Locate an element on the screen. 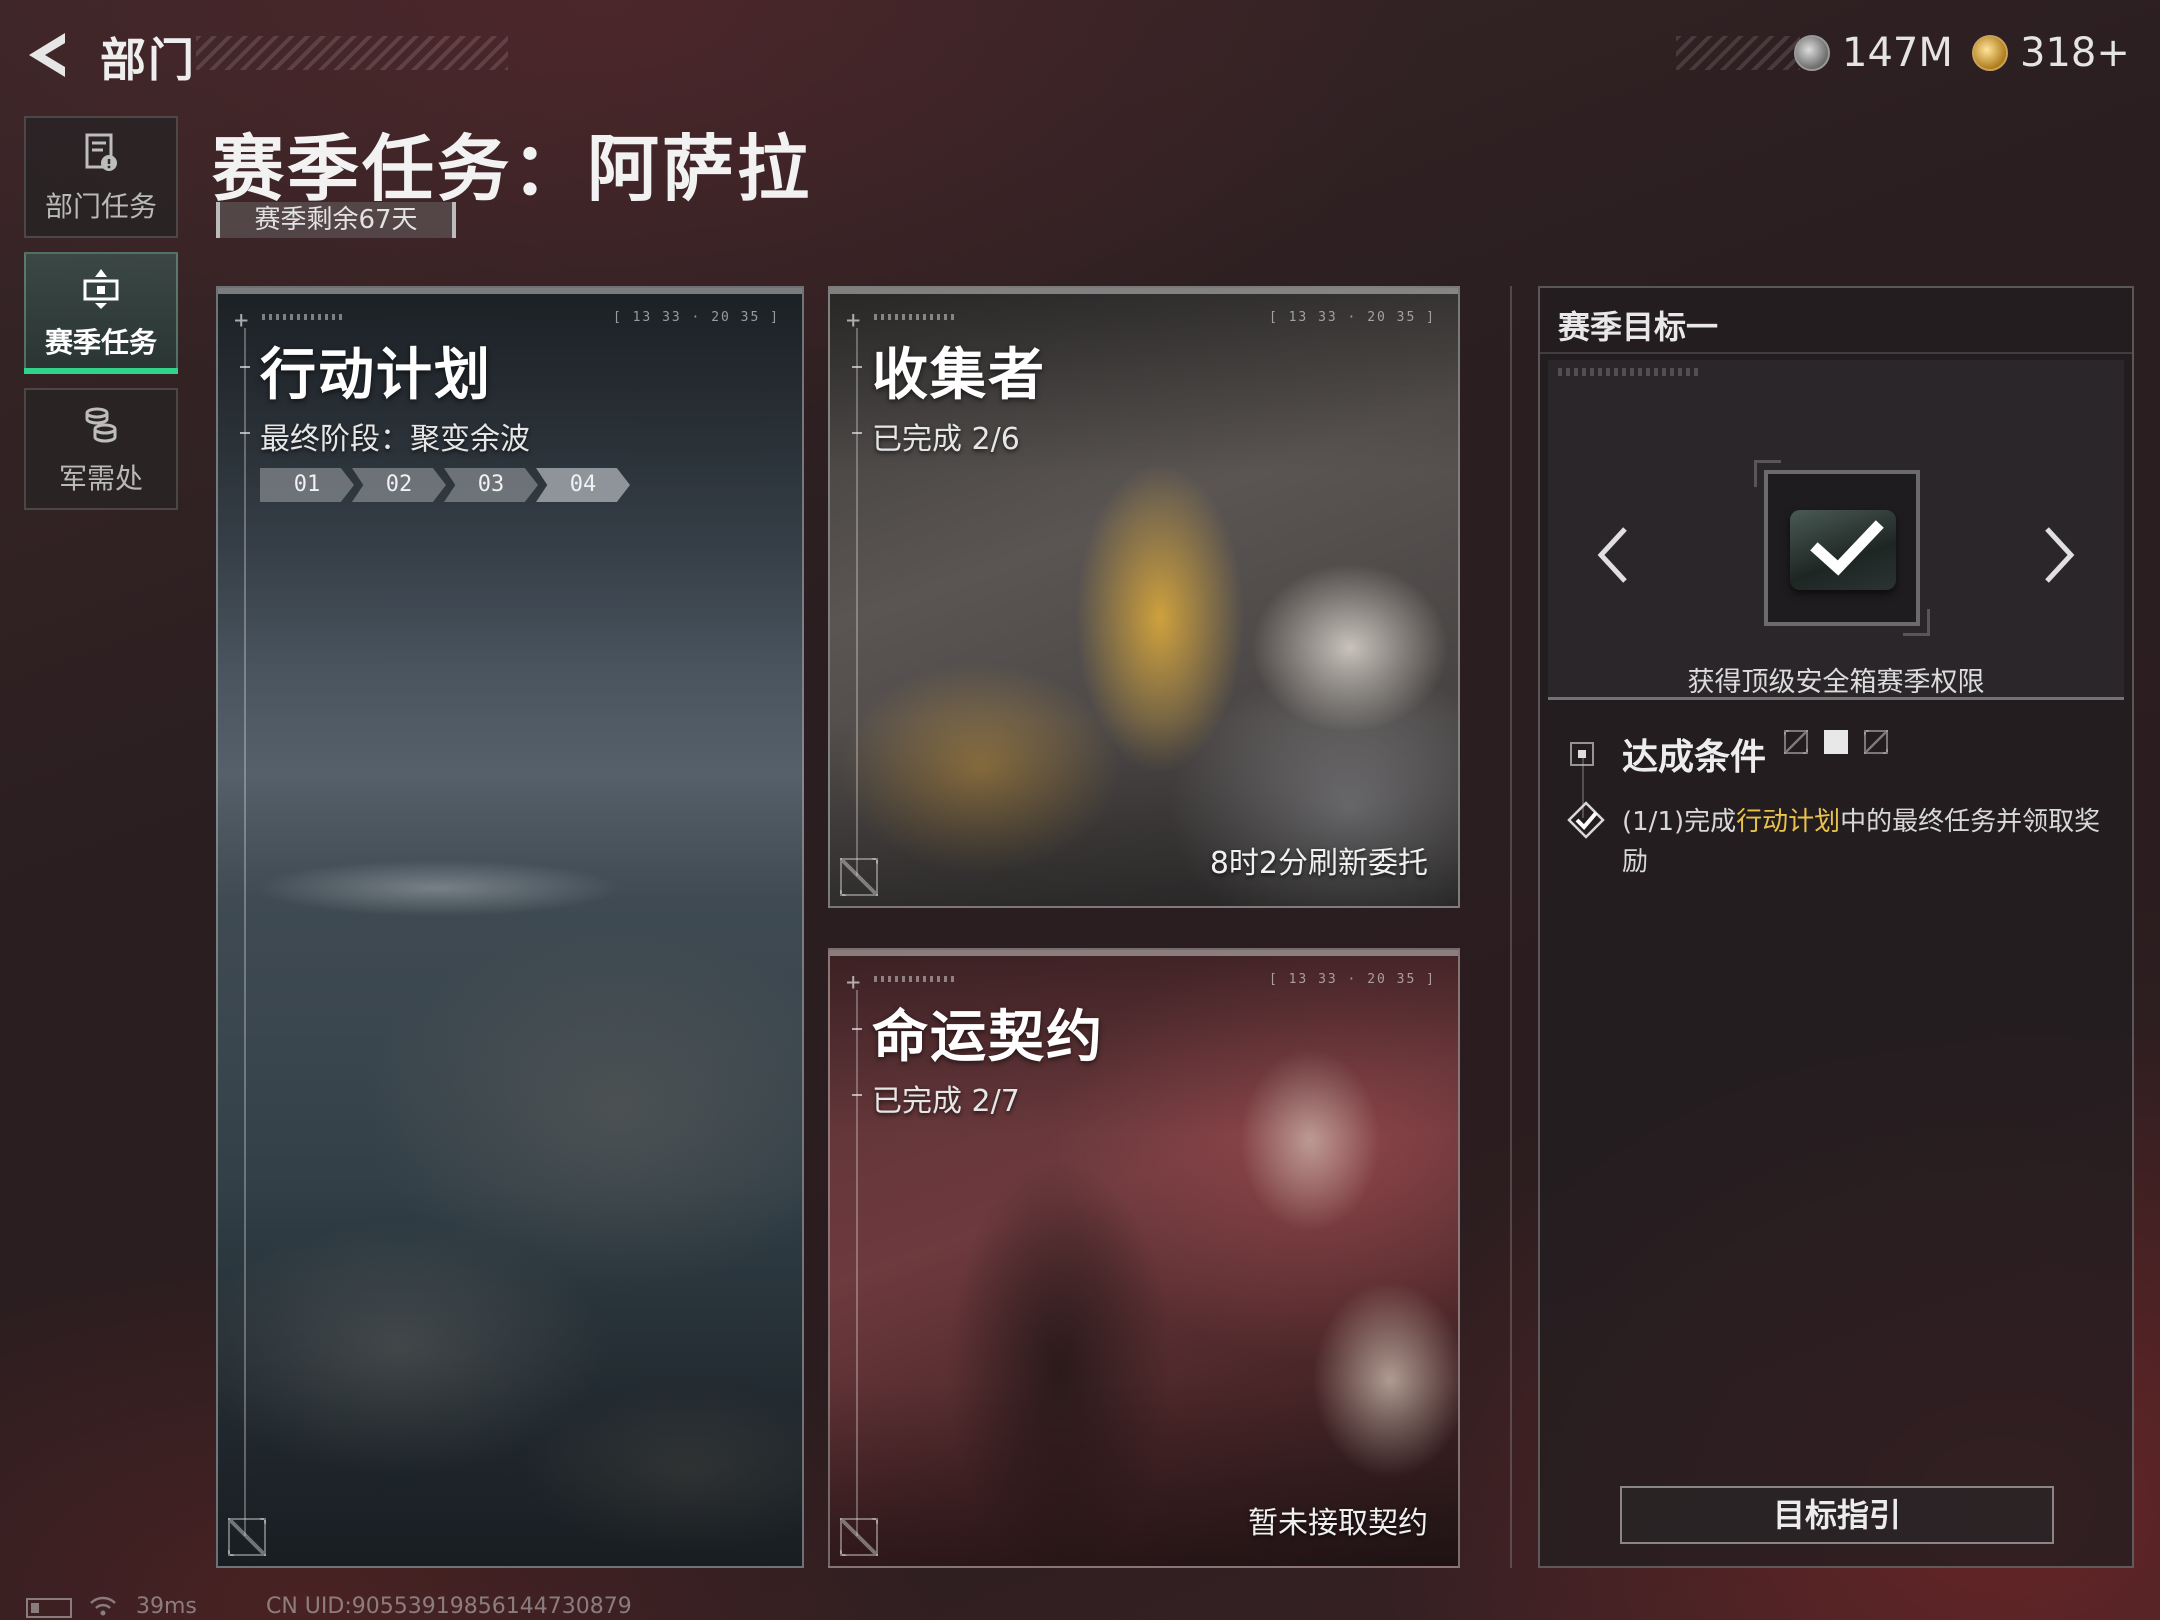 The width and height of the screenshot is (2160, 1620). top-bar: 部门 147M 318+ is located at coordinates (1080, 55).